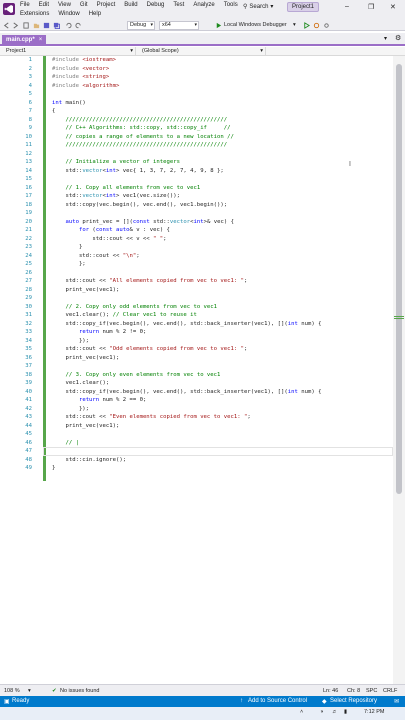  Describe the element at coordinates (84, 5) in the screenshot. I see `menu-item-git: Git` at that location.